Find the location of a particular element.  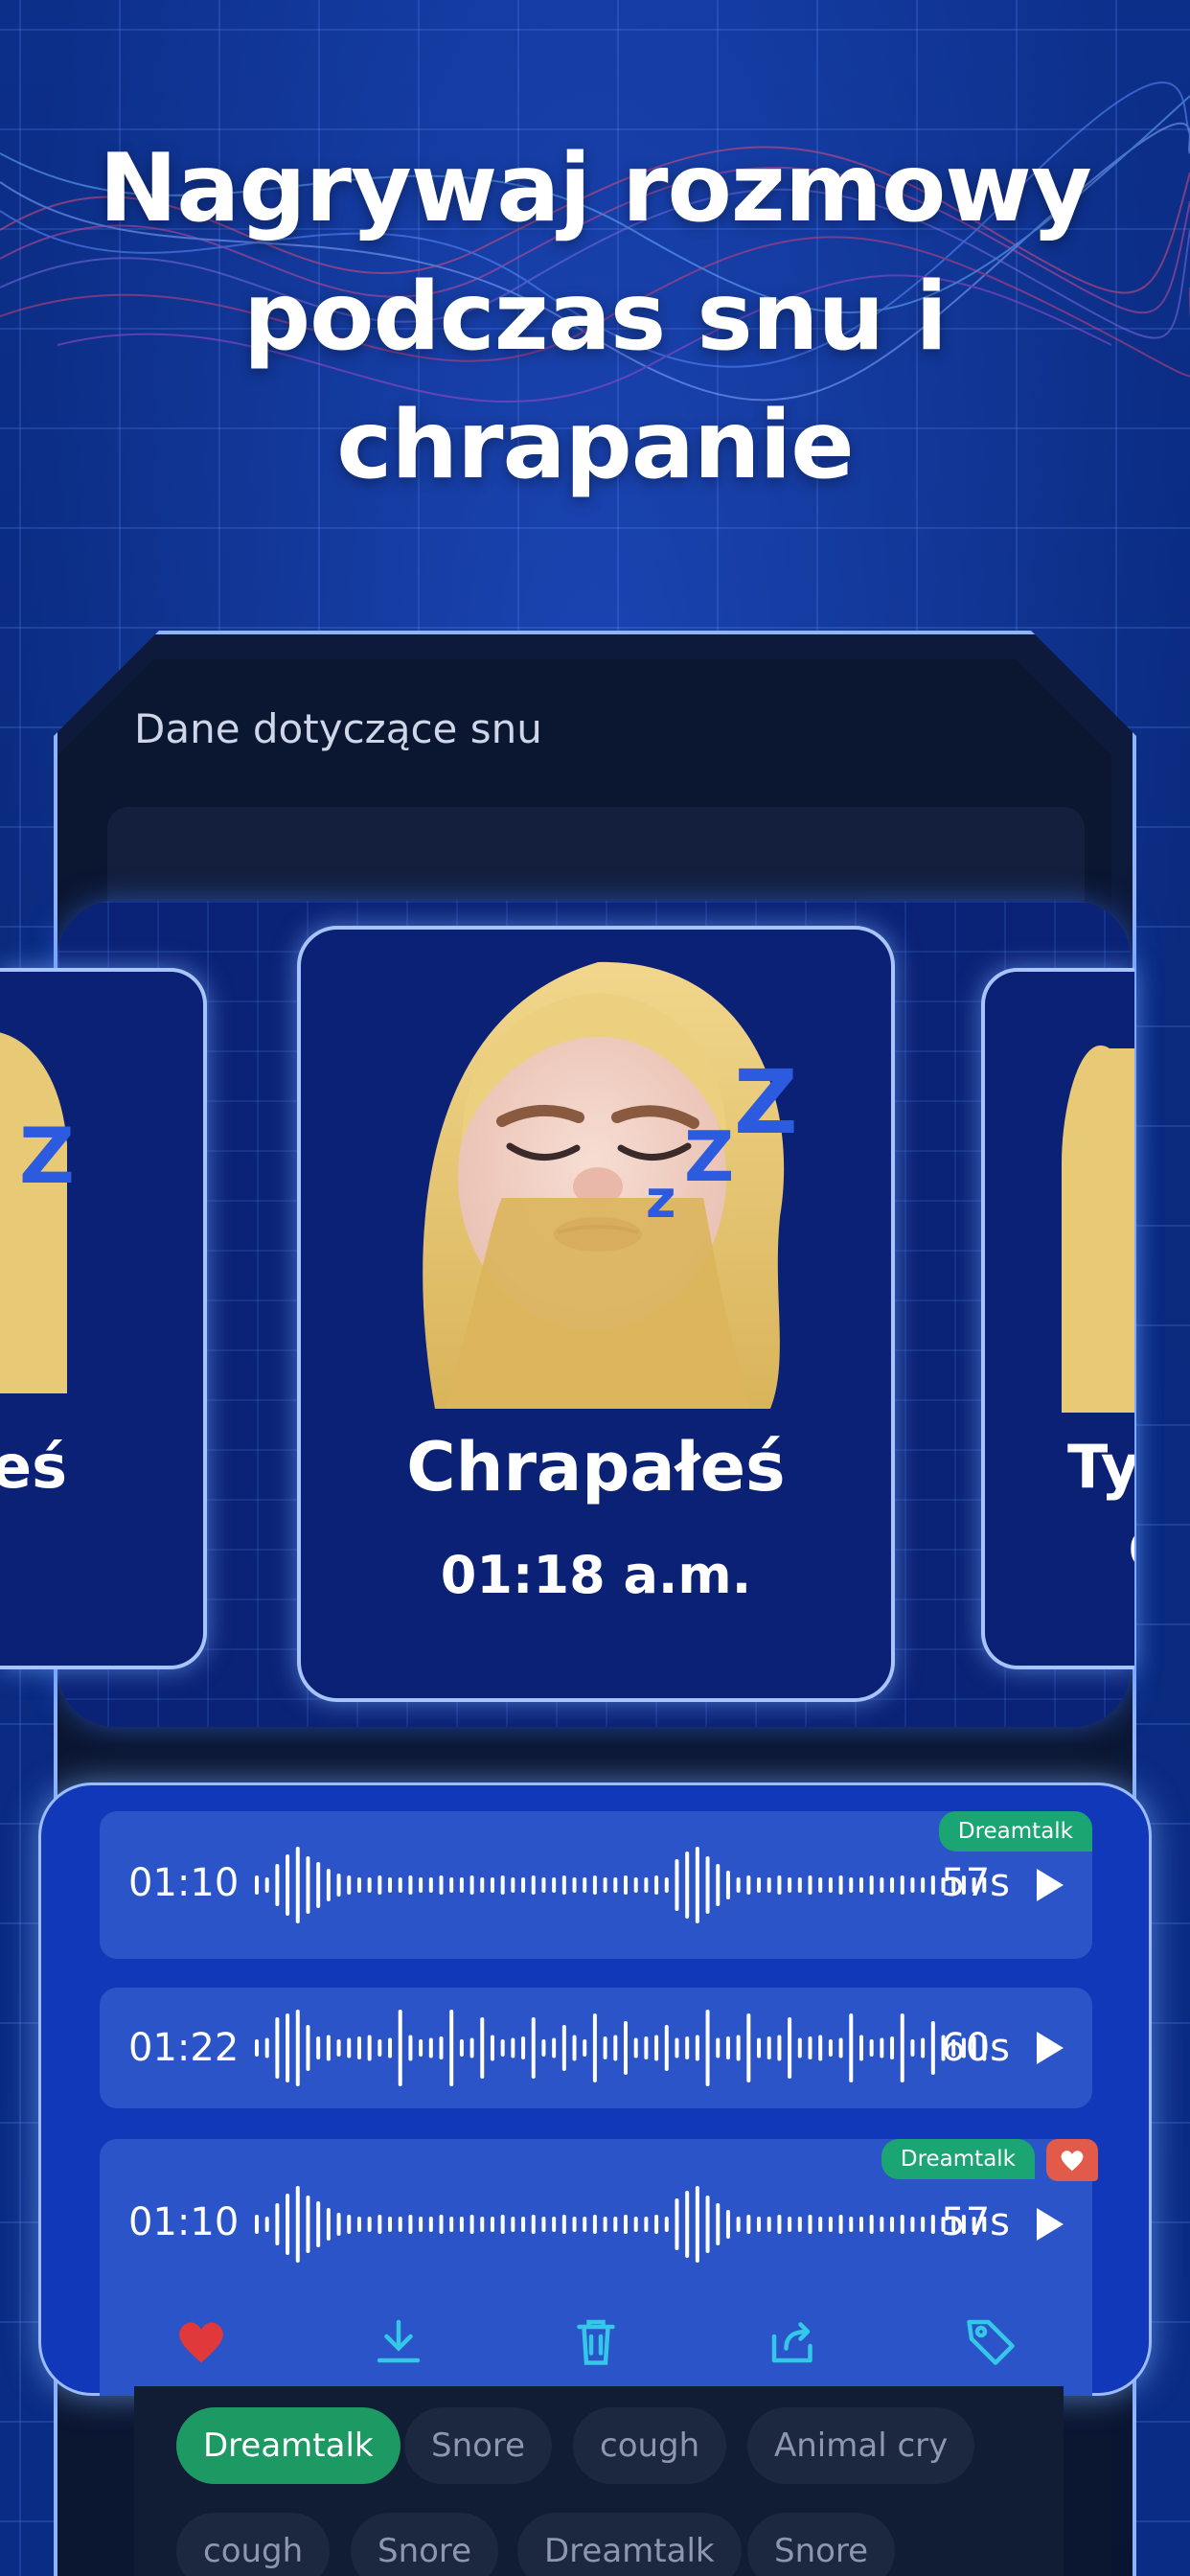

recording-row: 01:10 57s Dreamtalk is located at coordinates (596, 1885).